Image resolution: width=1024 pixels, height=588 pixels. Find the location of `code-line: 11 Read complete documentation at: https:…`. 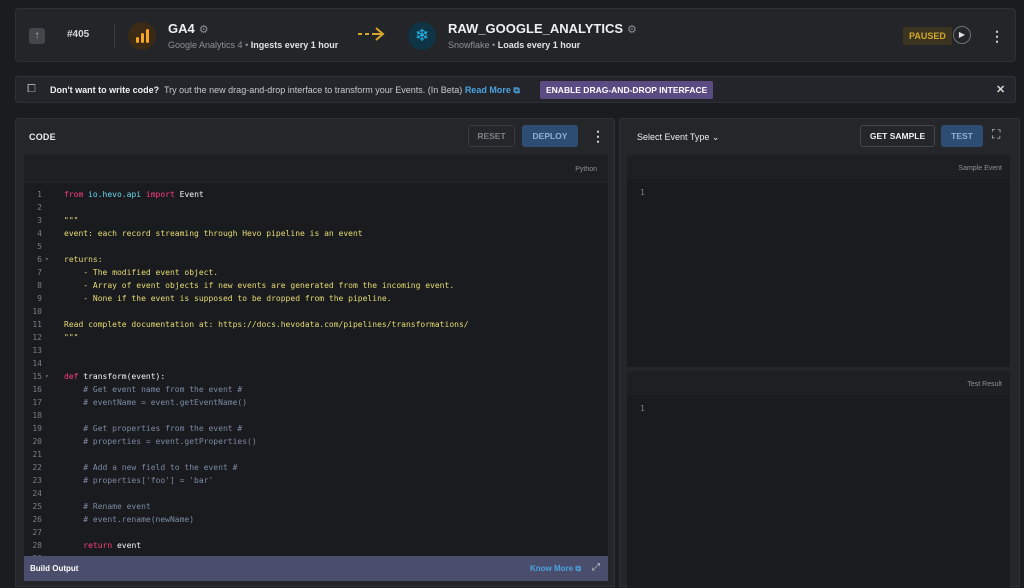

code-line: 11 Read complete documentation at: https:… is located at coordinates (316, 324).